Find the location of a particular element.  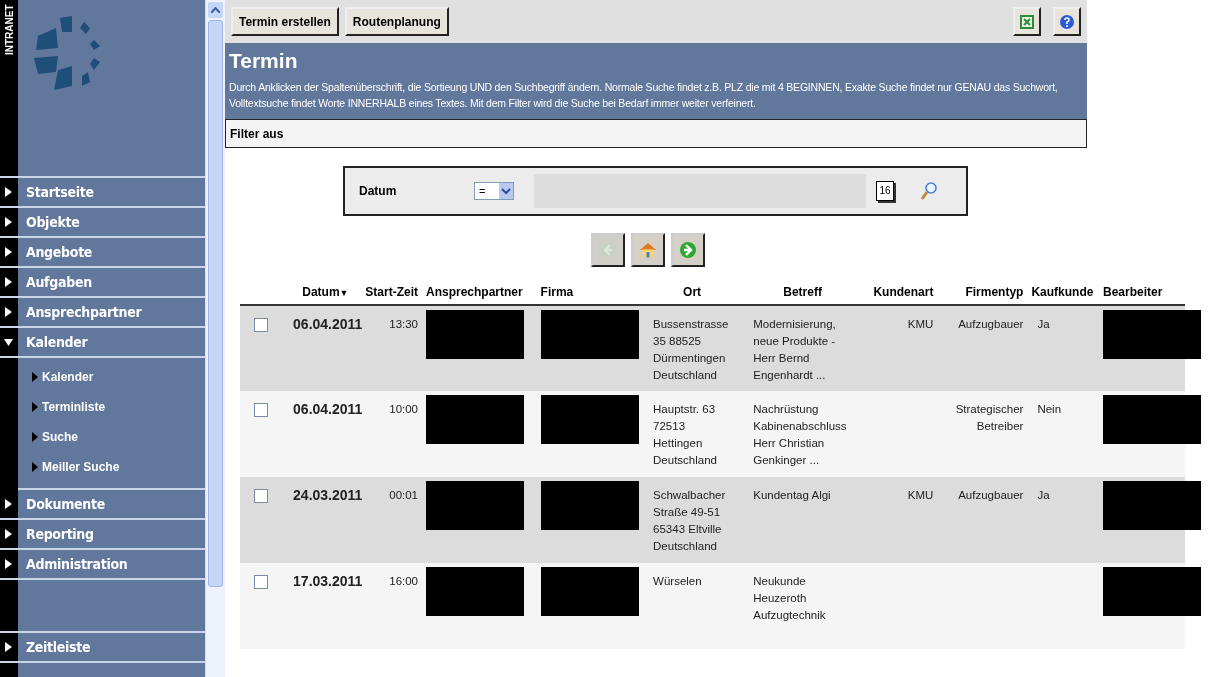

home-button is located at coordinates (648, 250).